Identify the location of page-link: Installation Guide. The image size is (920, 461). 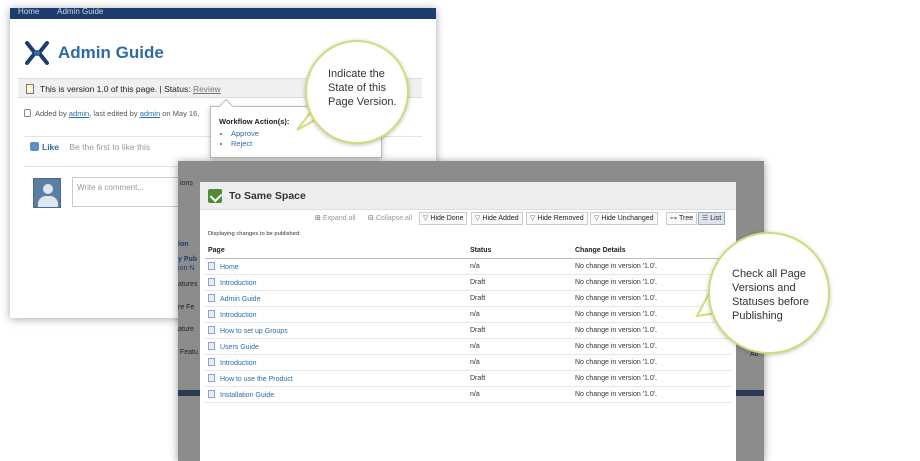
(247, 395).